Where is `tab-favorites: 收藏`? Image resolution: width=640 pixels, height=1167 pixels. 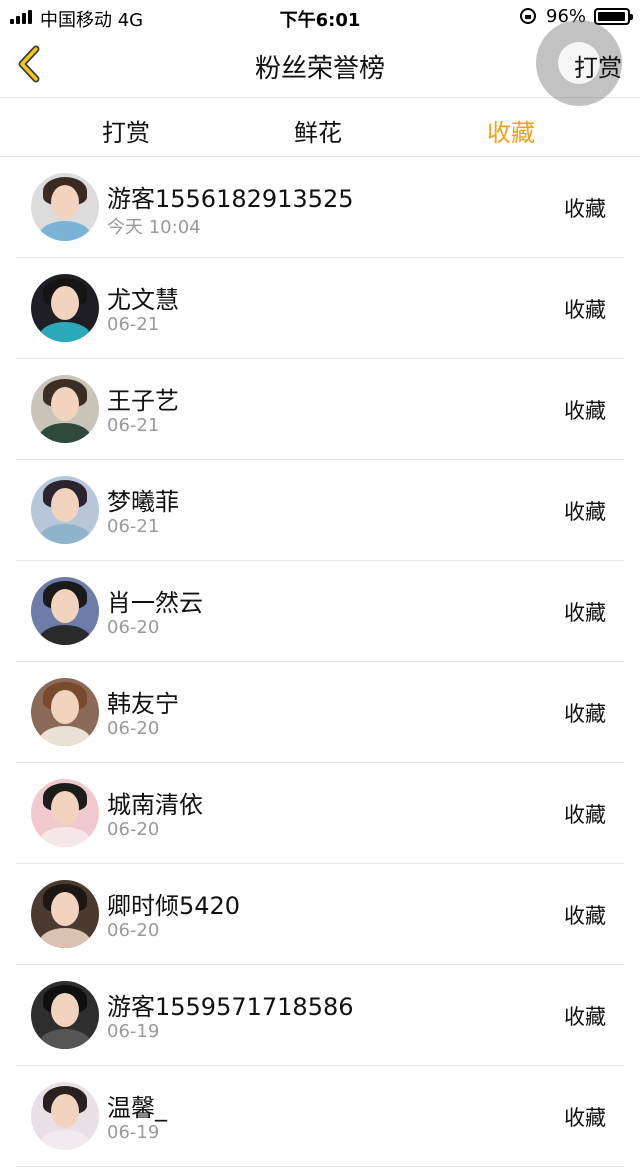 tab-favorites: 收藏 is located at coordinates (511, 130).